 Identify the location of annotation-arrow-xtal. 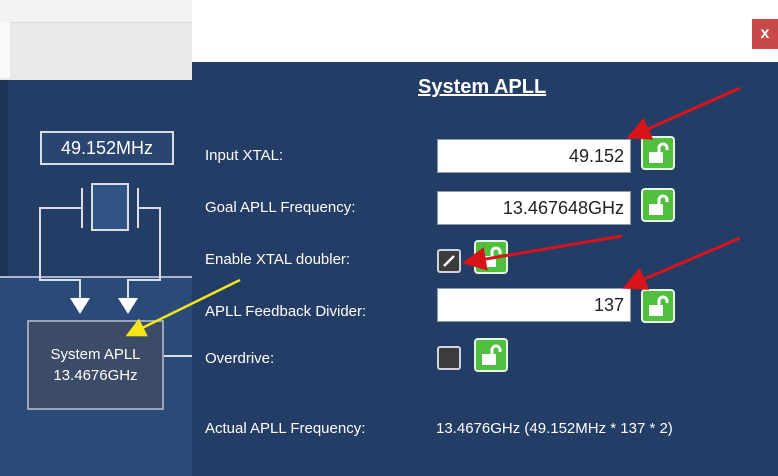
(683, 113).